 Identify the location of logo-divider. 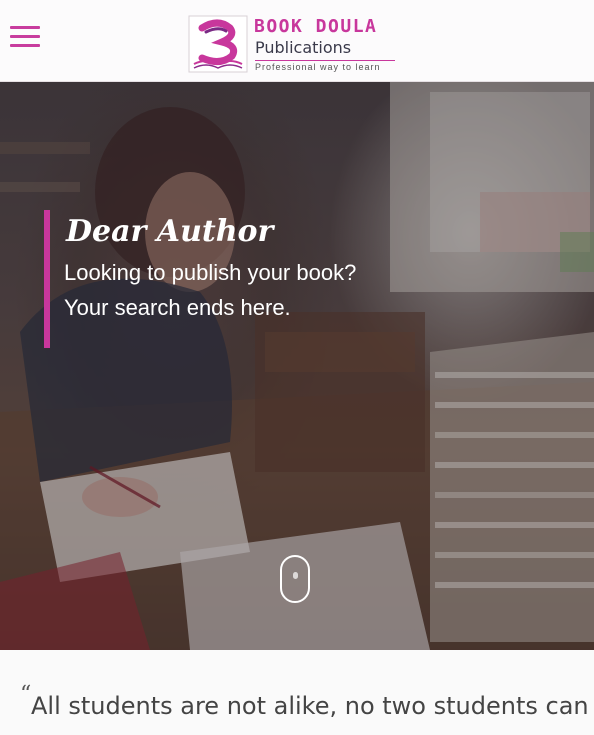
(325, 60).